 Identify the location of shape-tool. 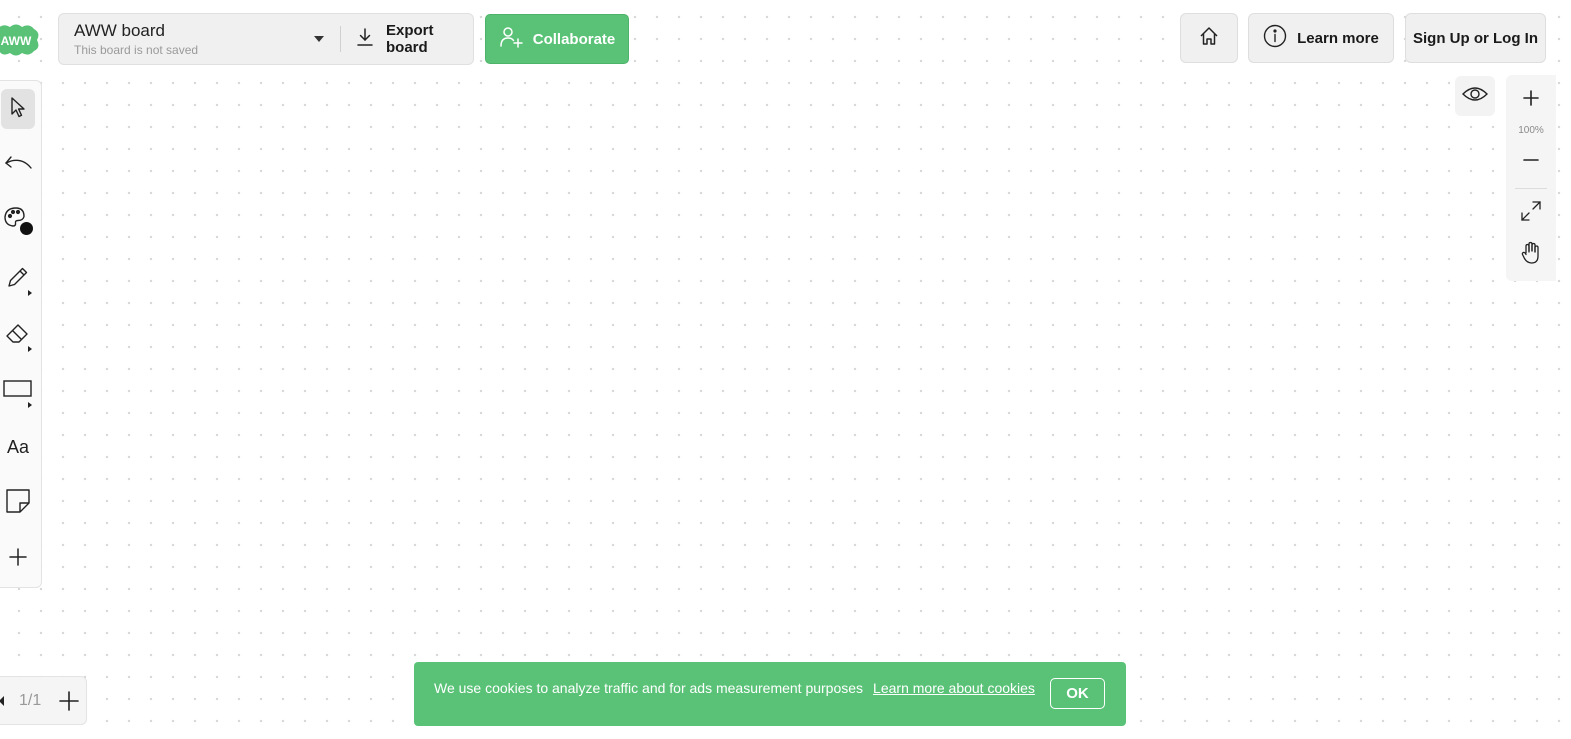
(18, 391).